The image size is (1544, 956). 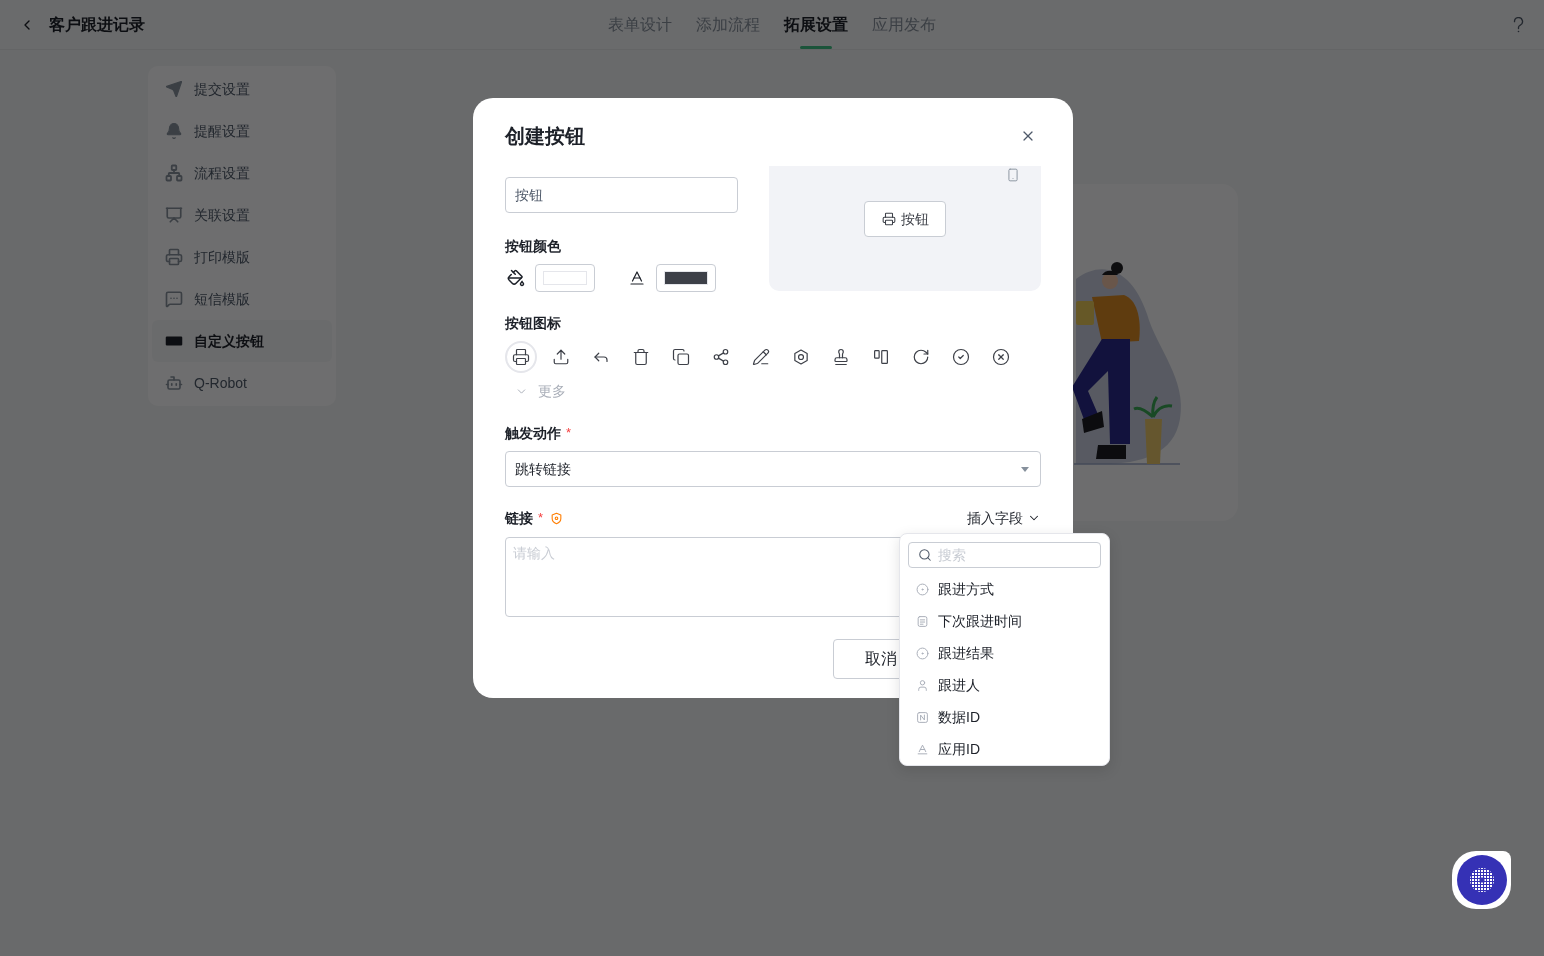 What do you see at coordinates (174, 383) in the screenshot?
I see `robot-icon` at bounding box center [174, 383].